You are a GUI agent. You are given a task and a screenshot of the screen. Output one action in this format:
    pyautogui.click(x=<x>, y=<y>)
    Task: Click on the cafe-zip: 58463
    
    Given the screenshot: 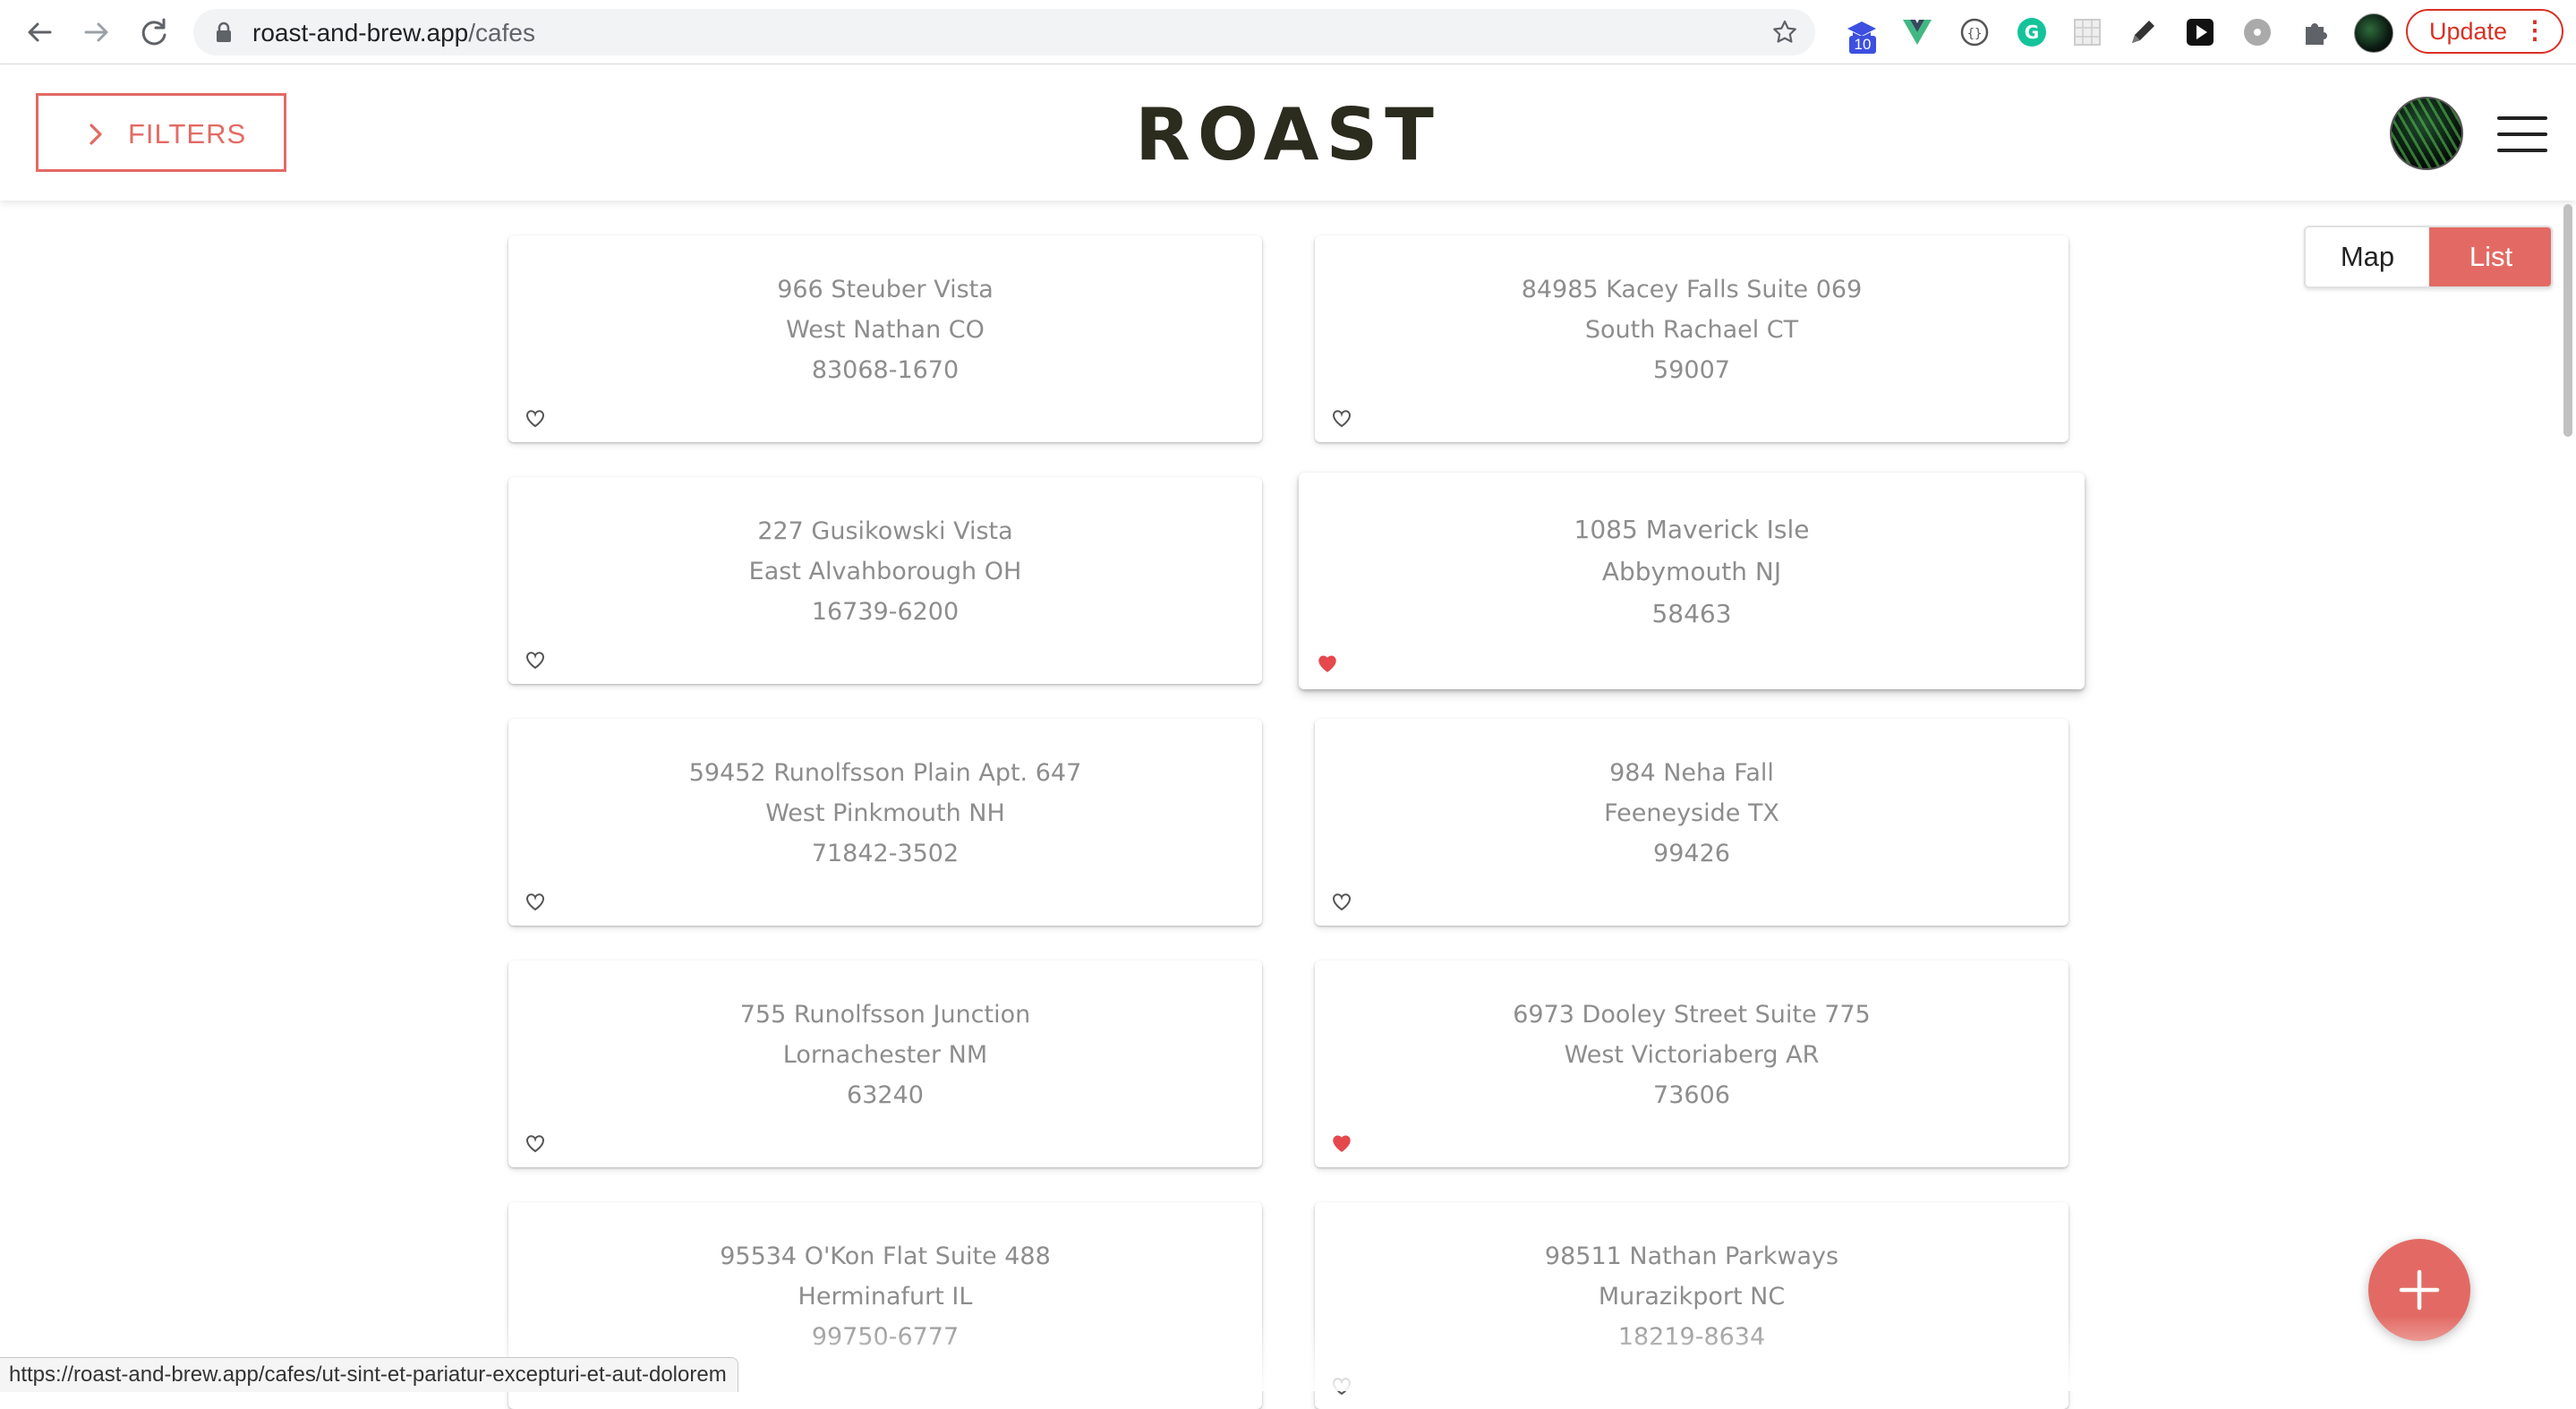 What is the action you would take?
    pyautogui.click(x=1691, y=613)
    